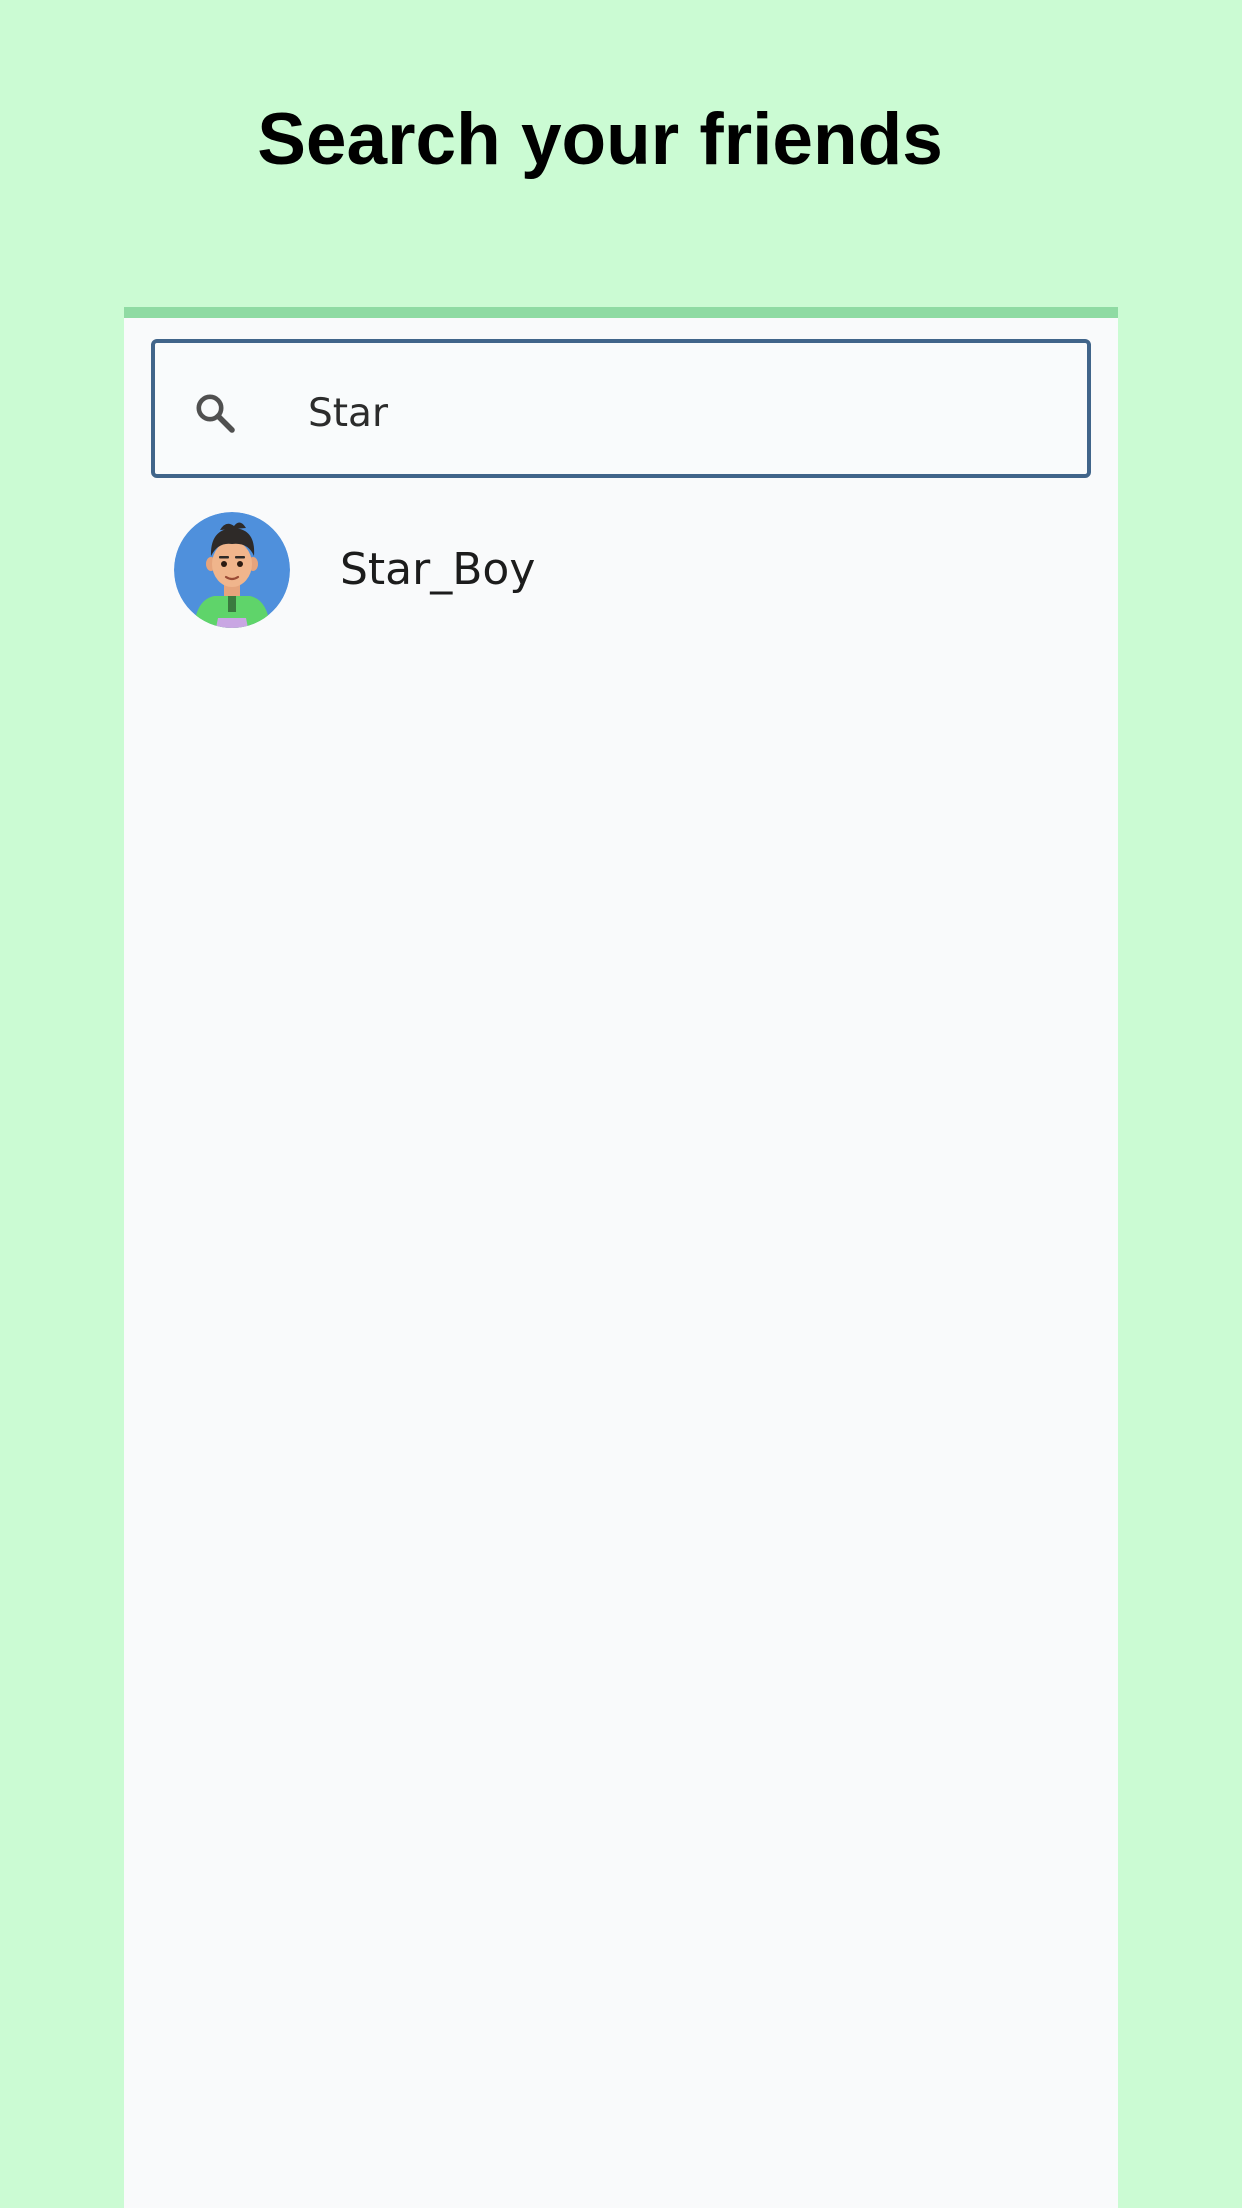 This screenshot has height=2208, width=1242. I want to click on avatar, so click(232, 570).